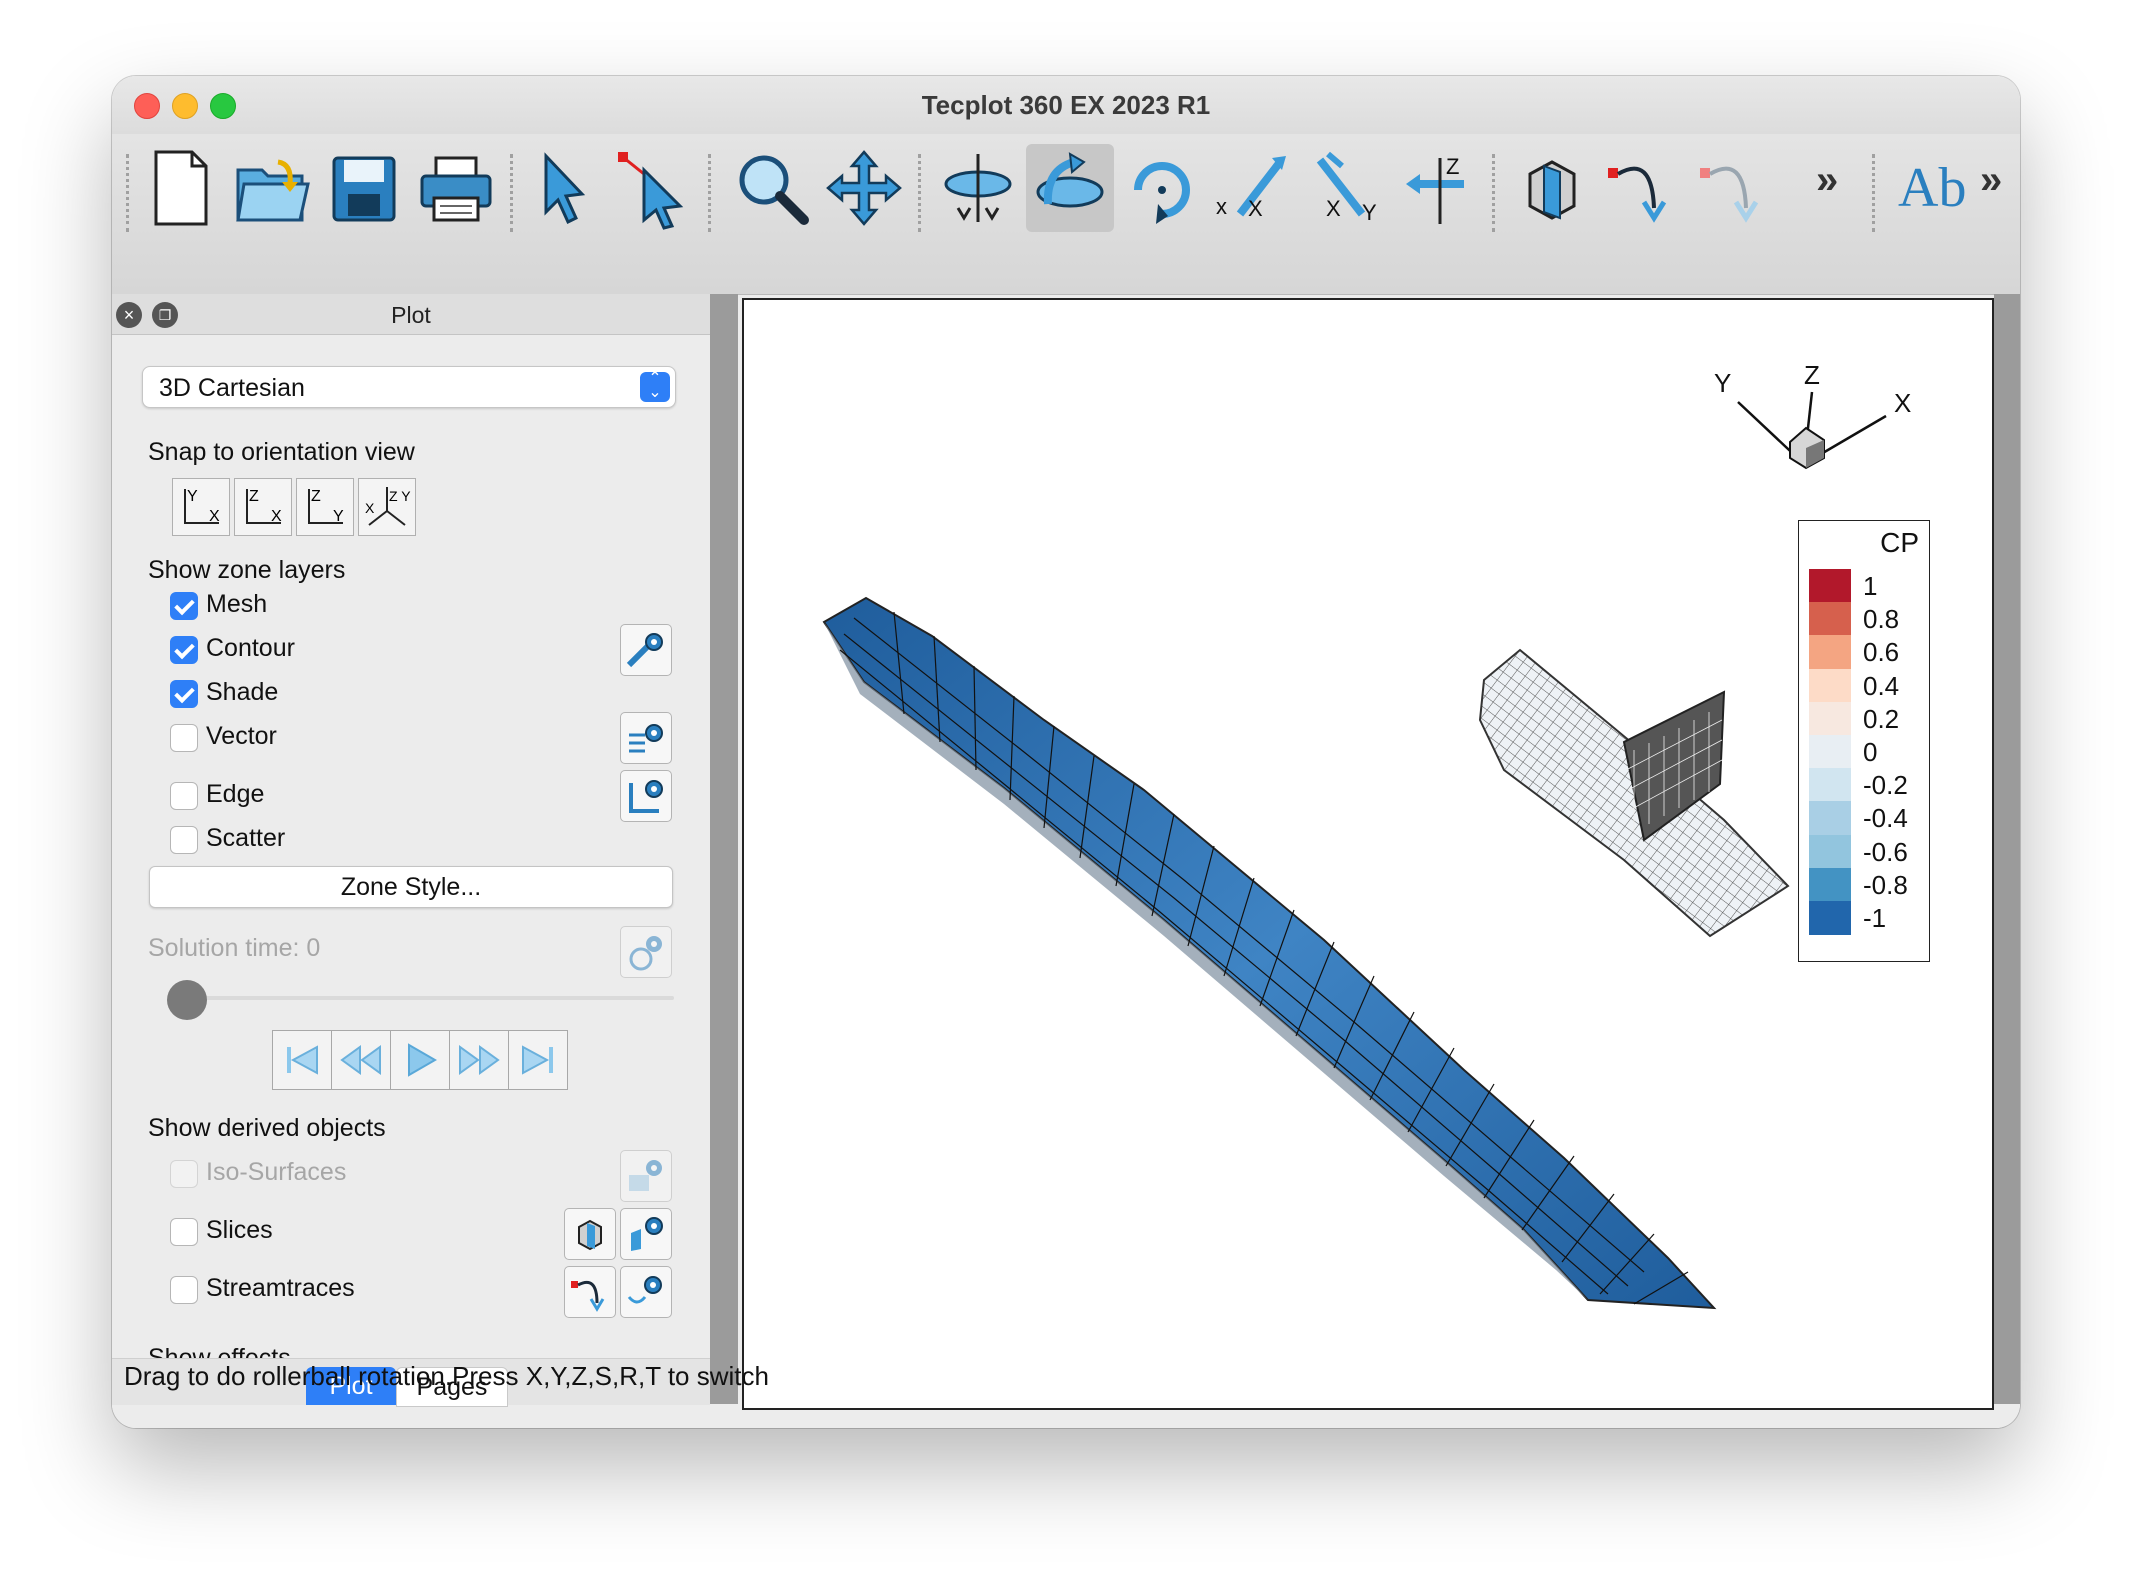  What do you see at coordinates (562, 188) in the screenshot?
I see `selector-tool-button` at bounding box center [562, 188].